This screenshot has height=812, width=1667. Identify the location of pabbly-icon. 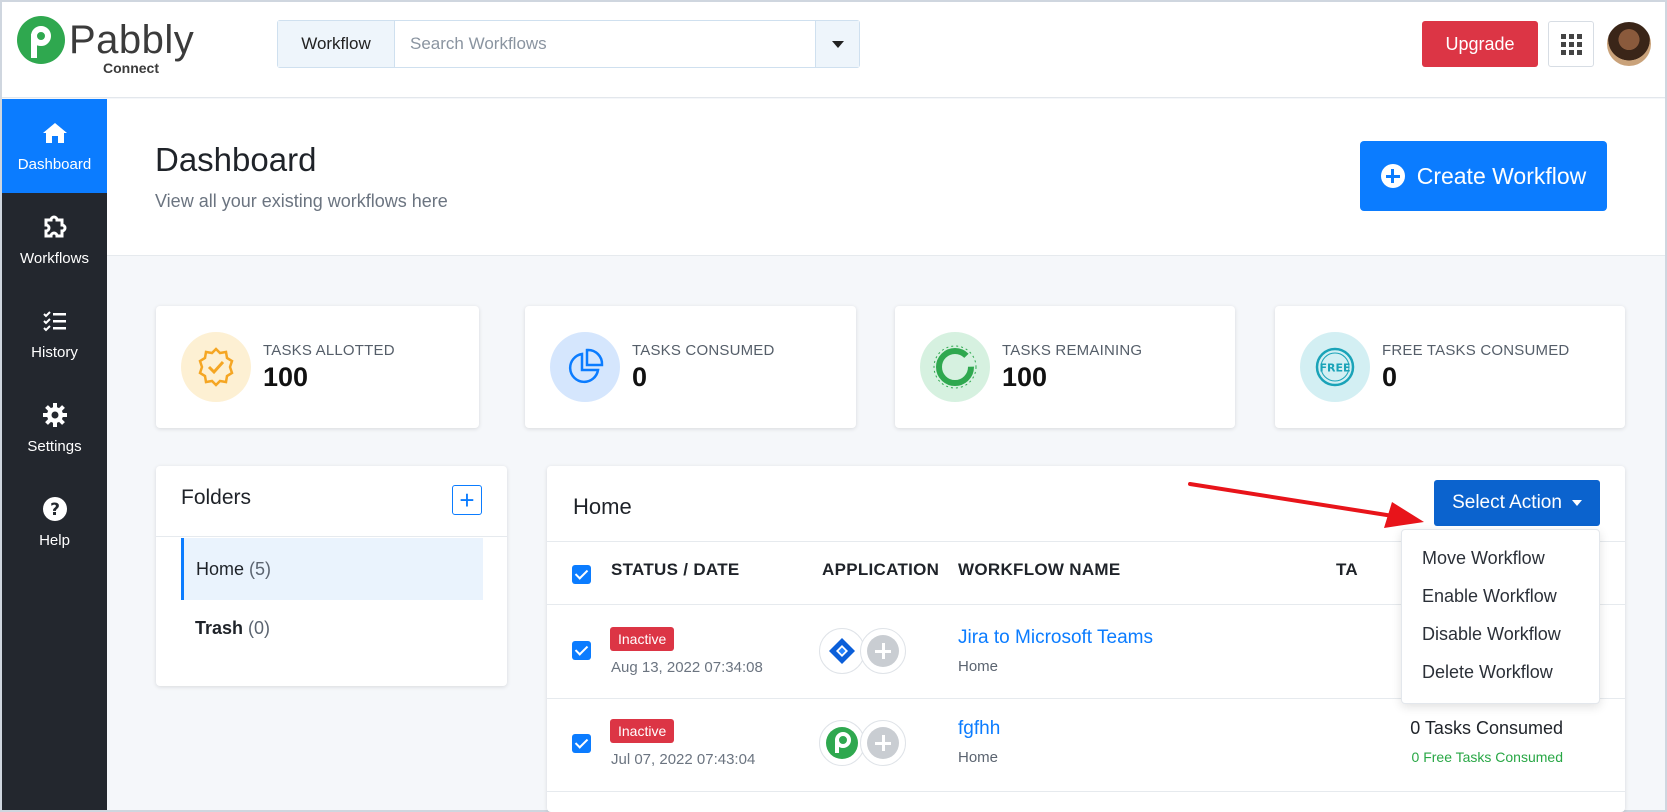
(842, 743).